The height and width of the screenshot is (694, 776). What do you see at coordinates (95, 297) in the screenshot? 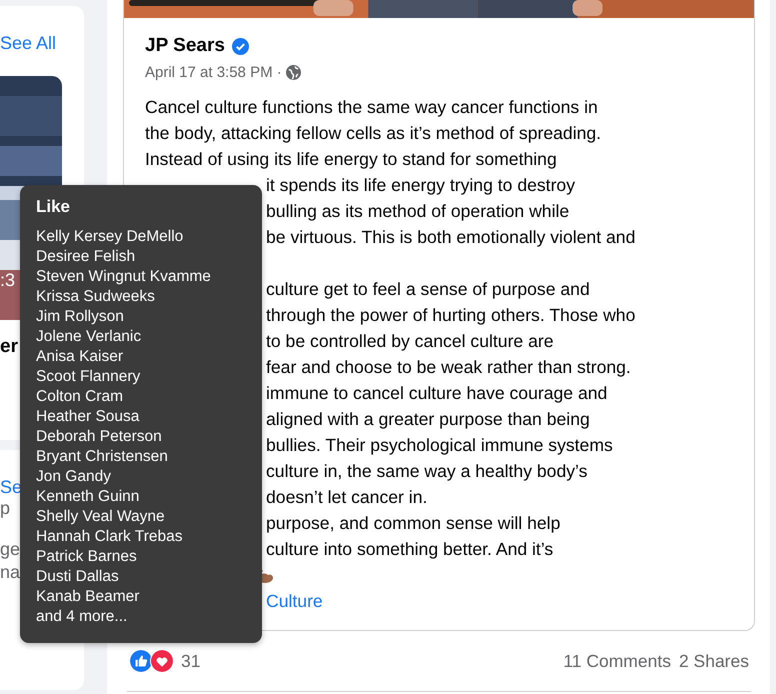
I see `liker-name: Krissa Sudweeks` at bounding box center [95, 297].